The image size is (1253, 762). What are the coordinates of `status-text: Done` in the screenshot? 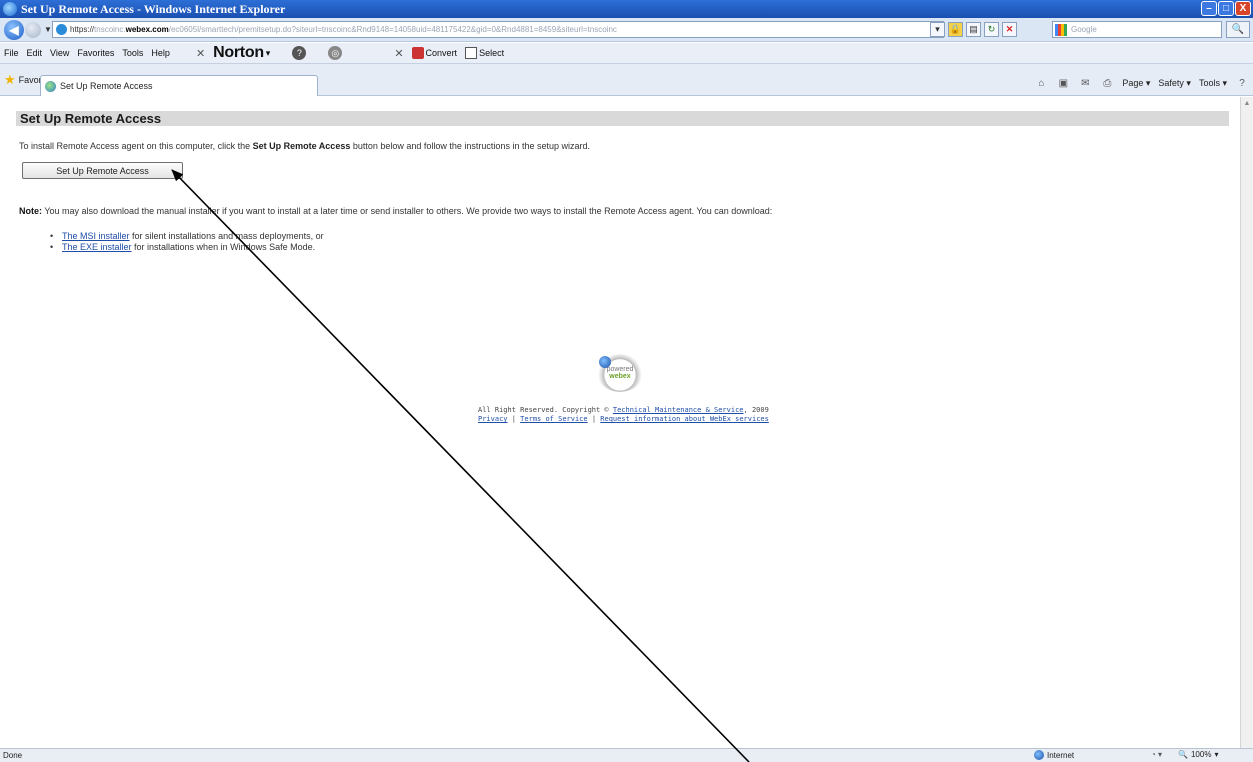 It's located at (13, 755).